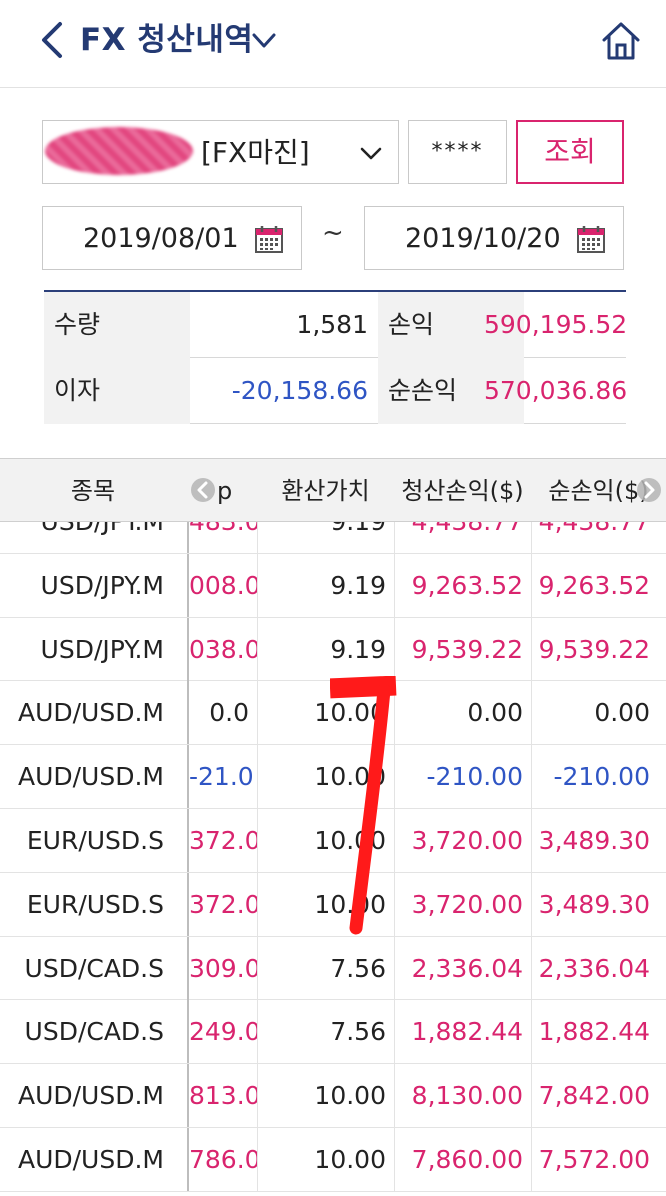 Image resolution: width=666 pixels, height=1196 pixels. What do you see at coordinates (598, 649) in the screenshot?
I see `net-pl-cell: 9,539.22` at bounding box center [598, 649].